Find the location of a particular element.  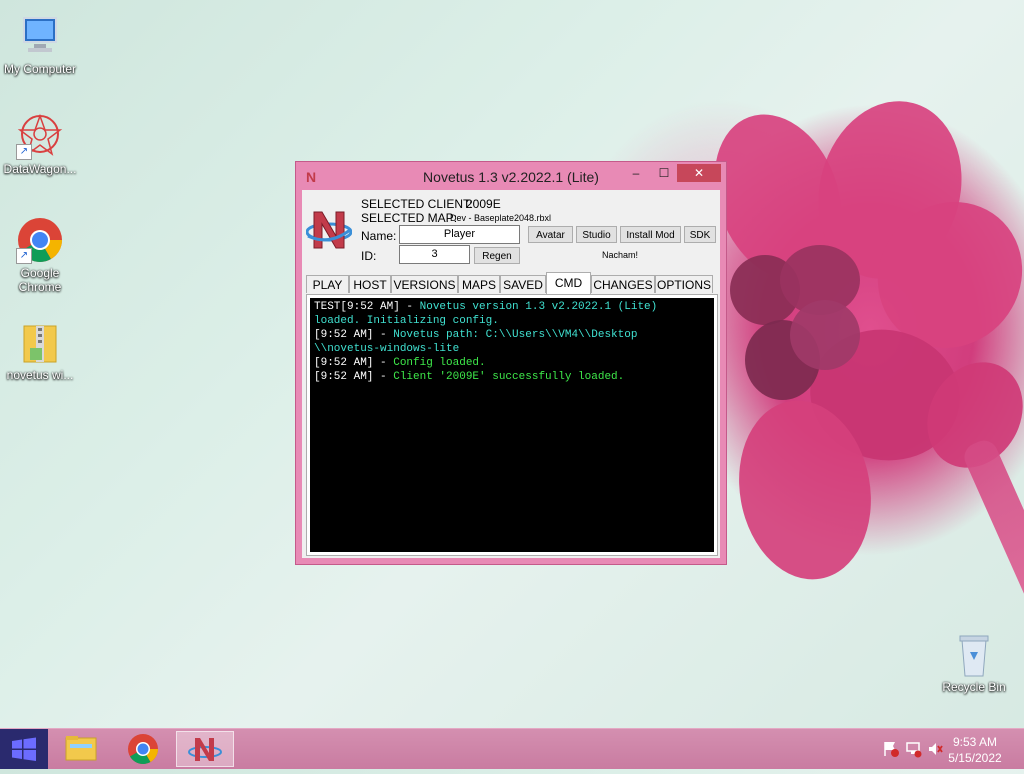

name-label: Name: is located at coordinates (379, 236).